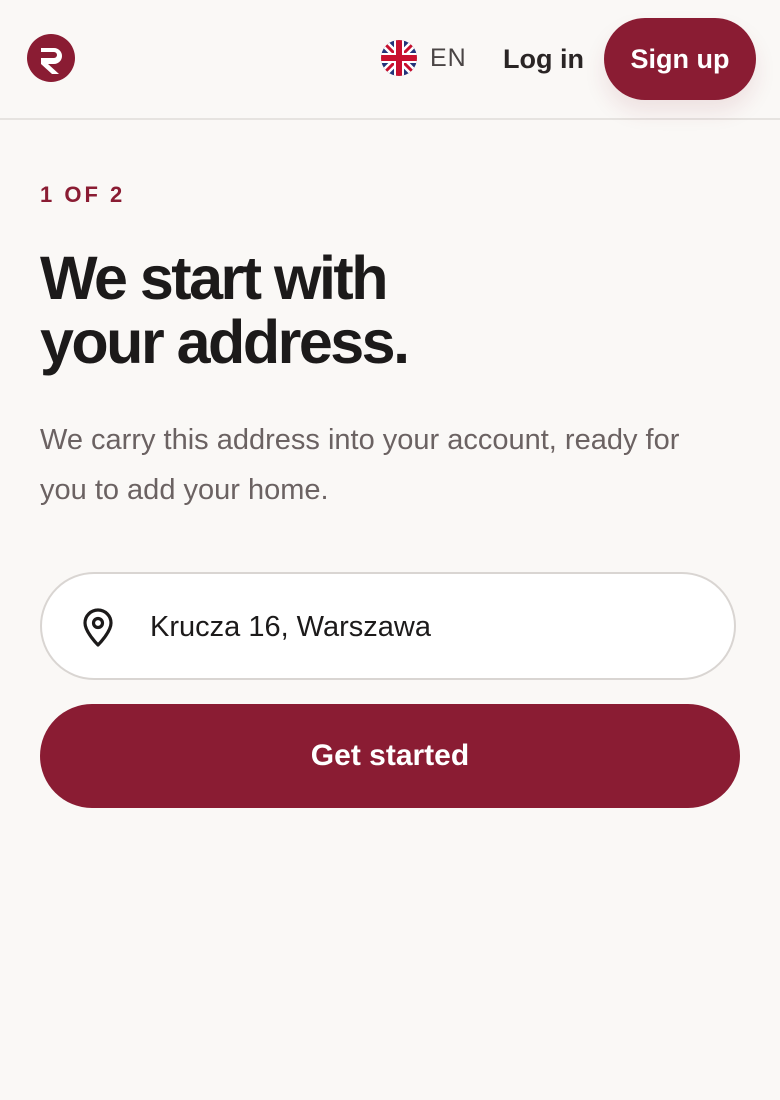  Describe the element at coordinates (51, 58) in the screenshot. I see `brand-logo` at that location.